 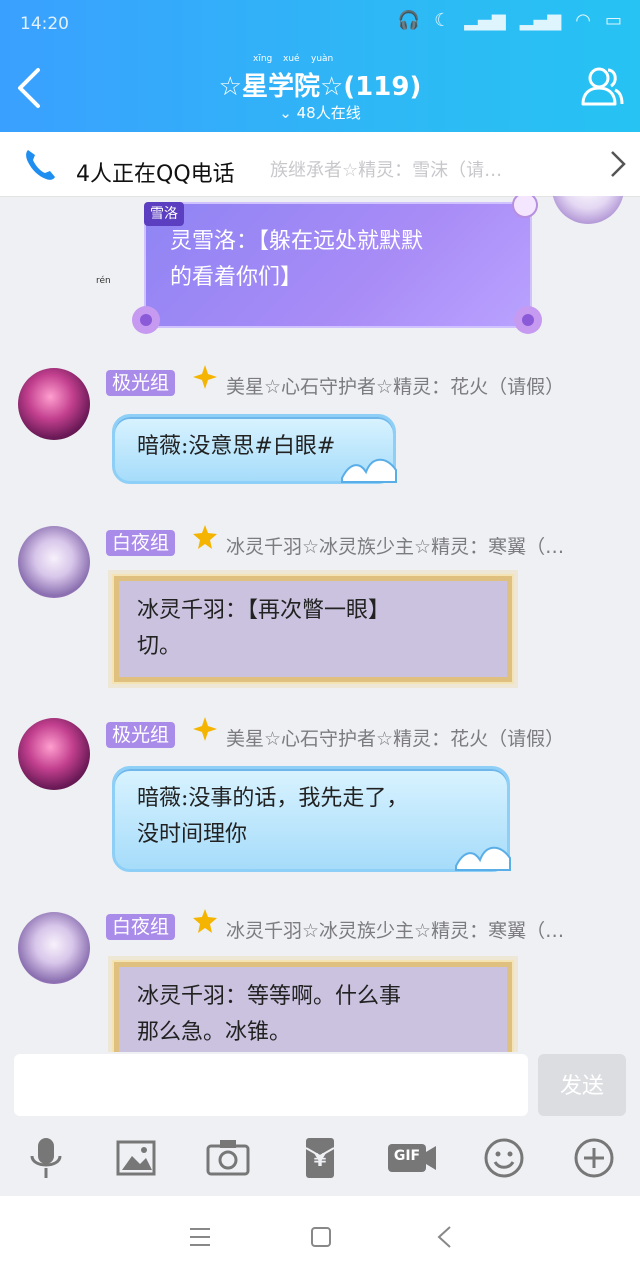 What do you see at coordinates (322, 59) in the screenshot?
I see `ruby-yuan: yuàn` at bounding box center [322, 59].